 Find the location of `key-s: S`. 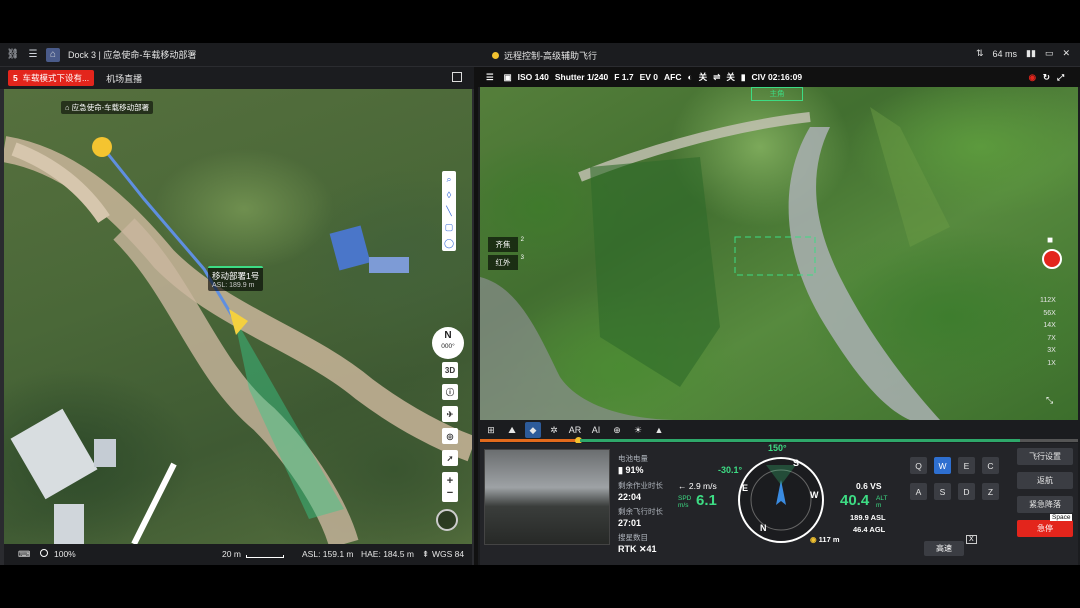

key-s: S is located at coordinates (942, 491).